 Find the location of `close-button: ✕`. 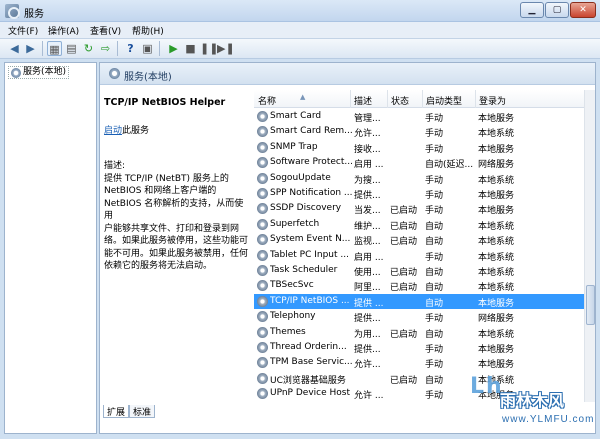

close-button: ✕ is located at coordinates (583, 10).